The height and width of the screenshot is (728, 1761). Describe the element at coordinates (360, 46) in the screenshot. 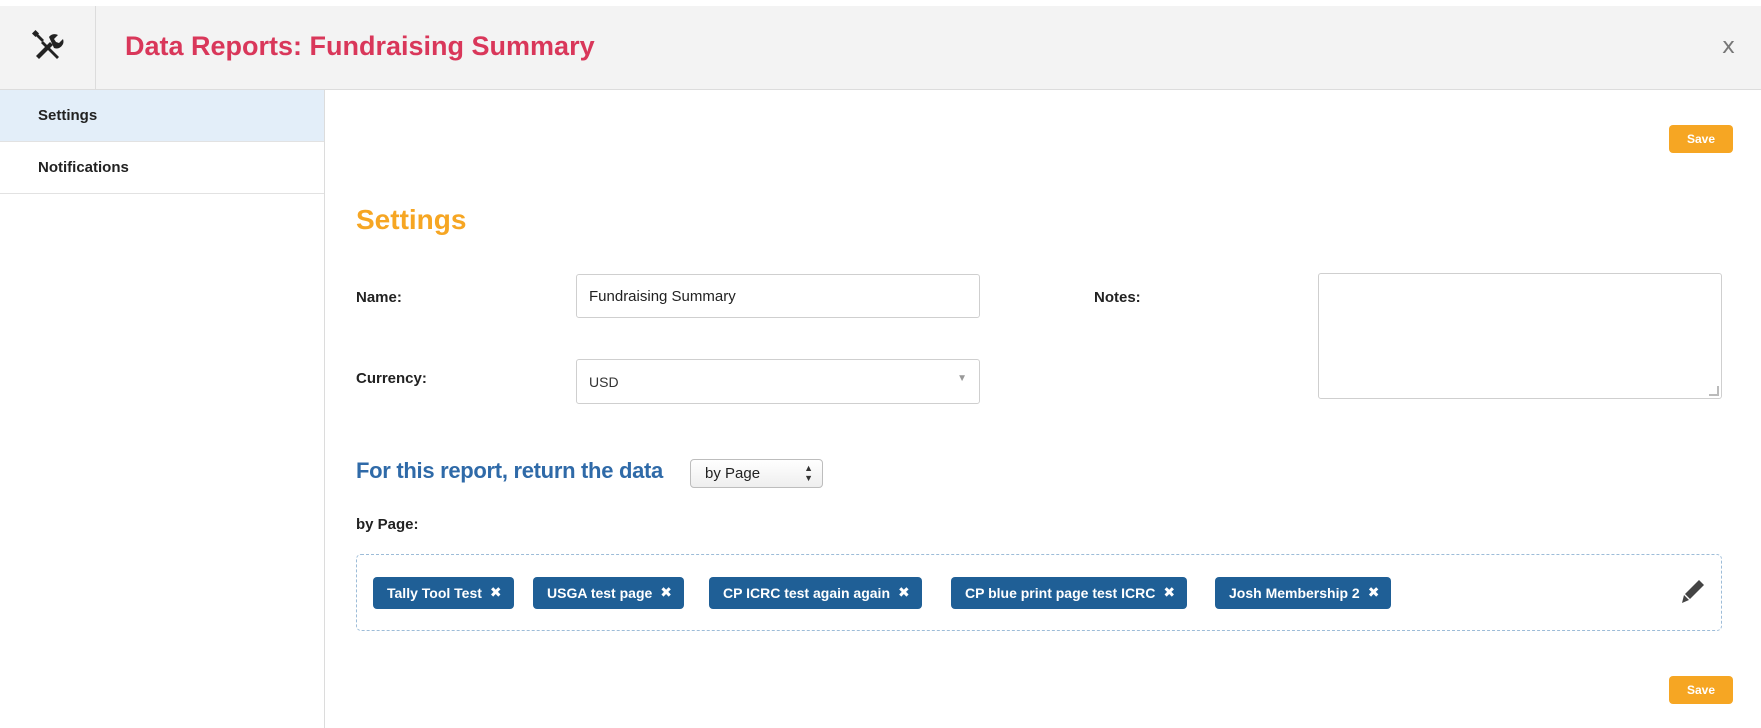

I see `page-title: Data Reports: Fundraising Summary` at that location.